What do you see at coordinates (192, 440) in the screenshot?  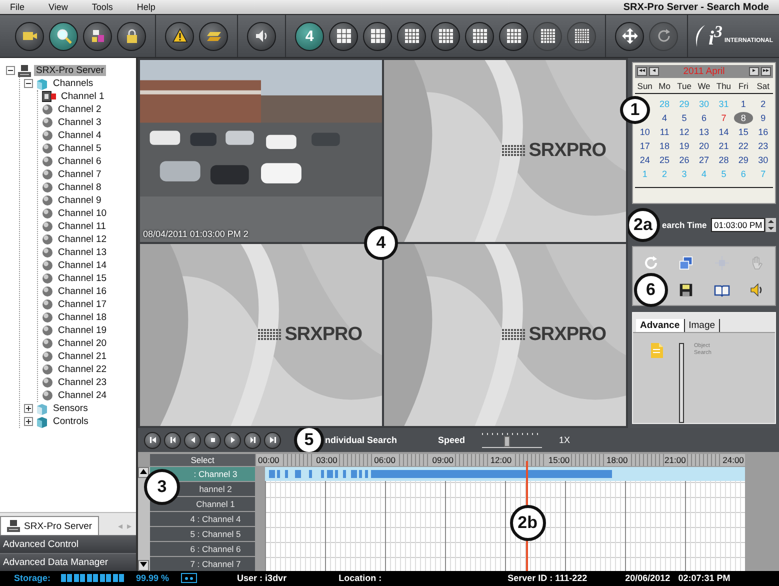 I see `back-button` at bounding box center [192, 440].